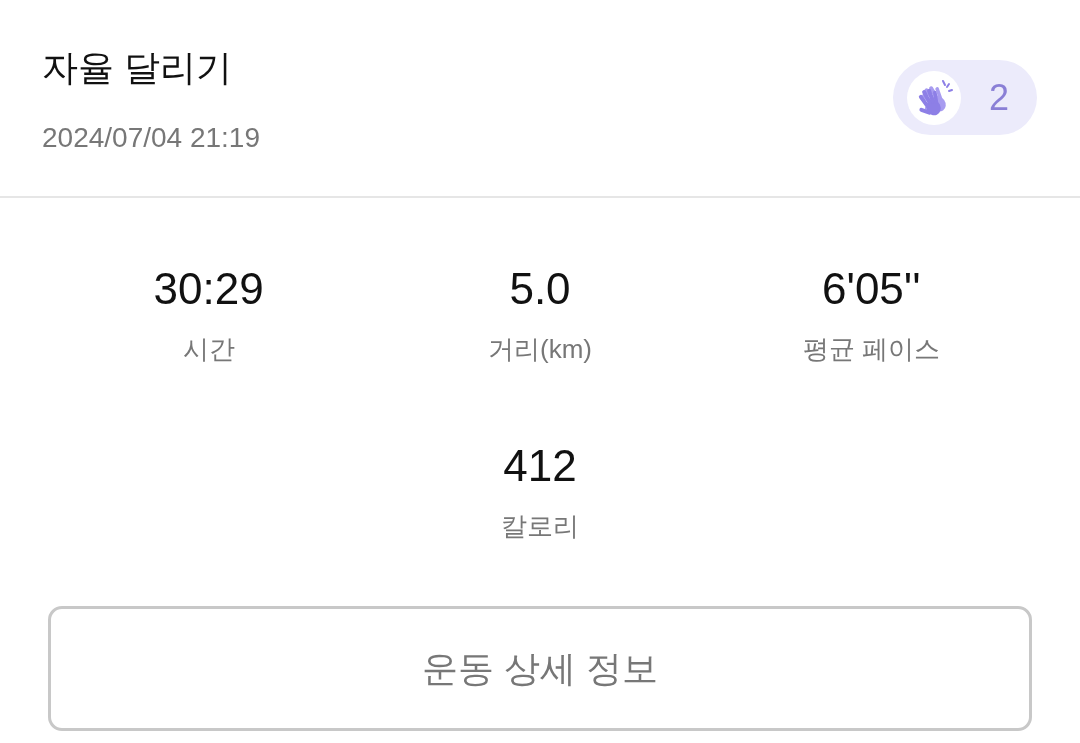 The width and height of the screenshot is (1080, 743). I want to click on stat-label: 칼로리, so click(540, 526).